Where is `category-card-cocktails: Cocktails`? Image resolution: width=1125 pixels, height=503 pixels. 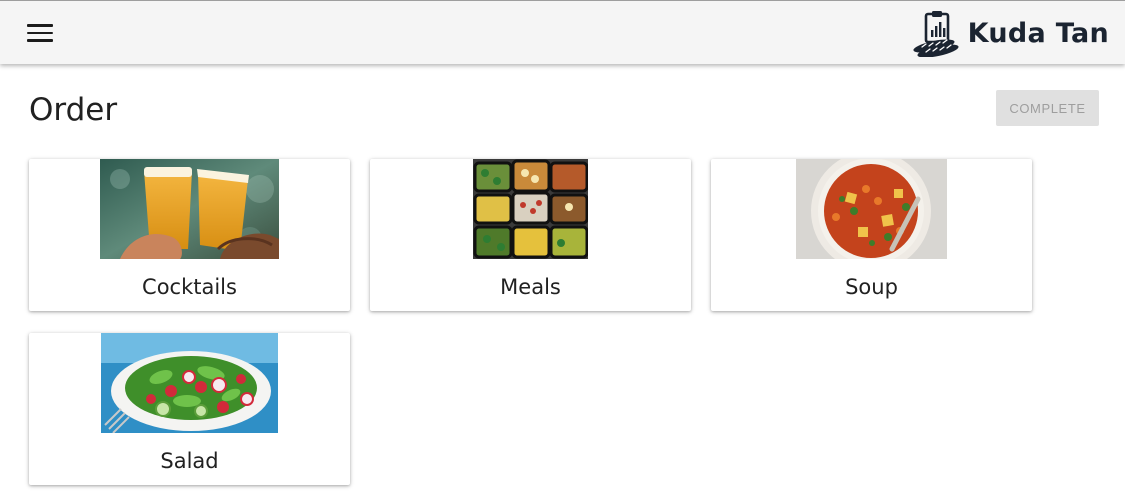
category-card-cocktails: Cocktails is located at coordinates (189, 235).